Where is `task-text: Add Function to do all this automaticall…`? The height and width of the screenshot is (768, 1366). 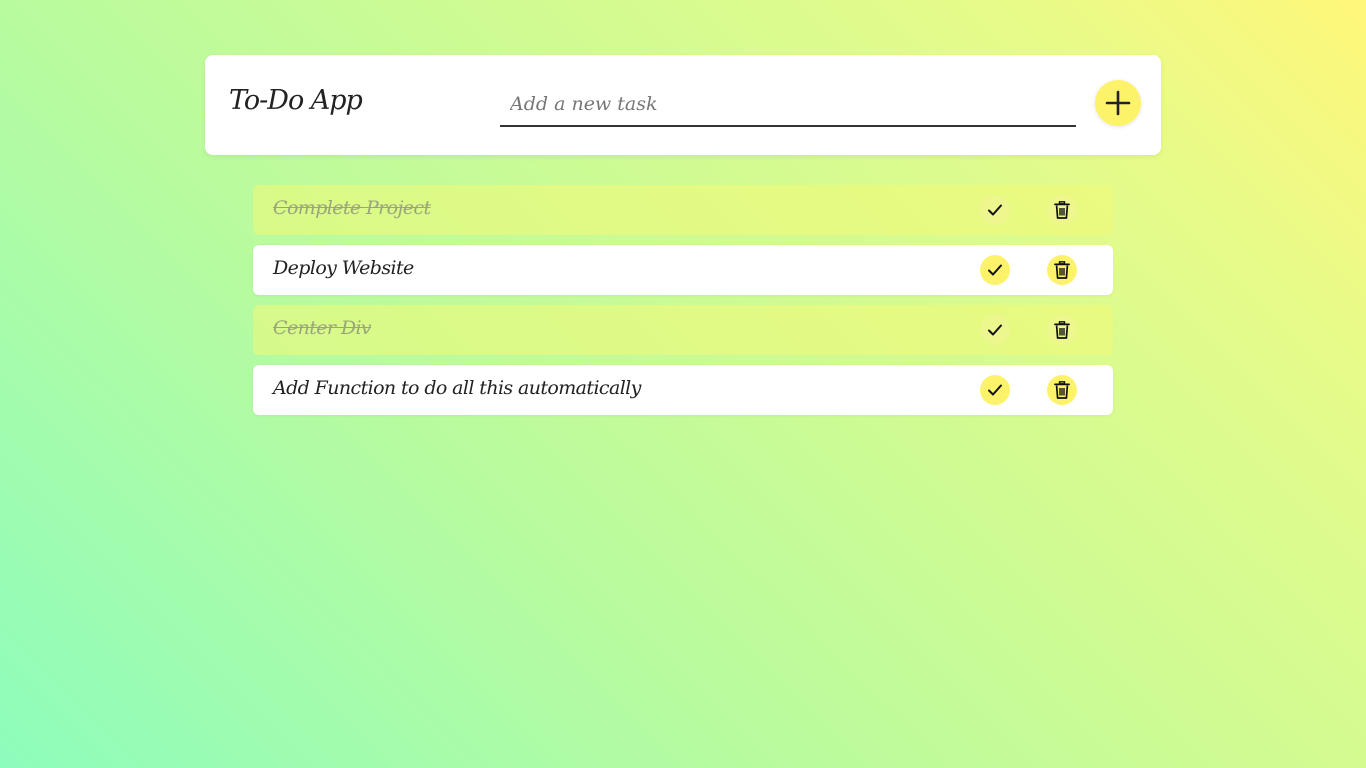 task-text: Add Function to do all this automaticall… is located at coordinates (457, 388).